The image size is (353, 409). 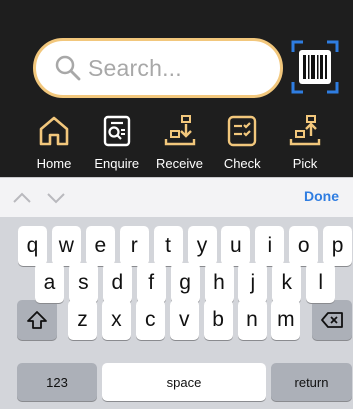 I want to click on key-s: s, so click(x=83, y=283).